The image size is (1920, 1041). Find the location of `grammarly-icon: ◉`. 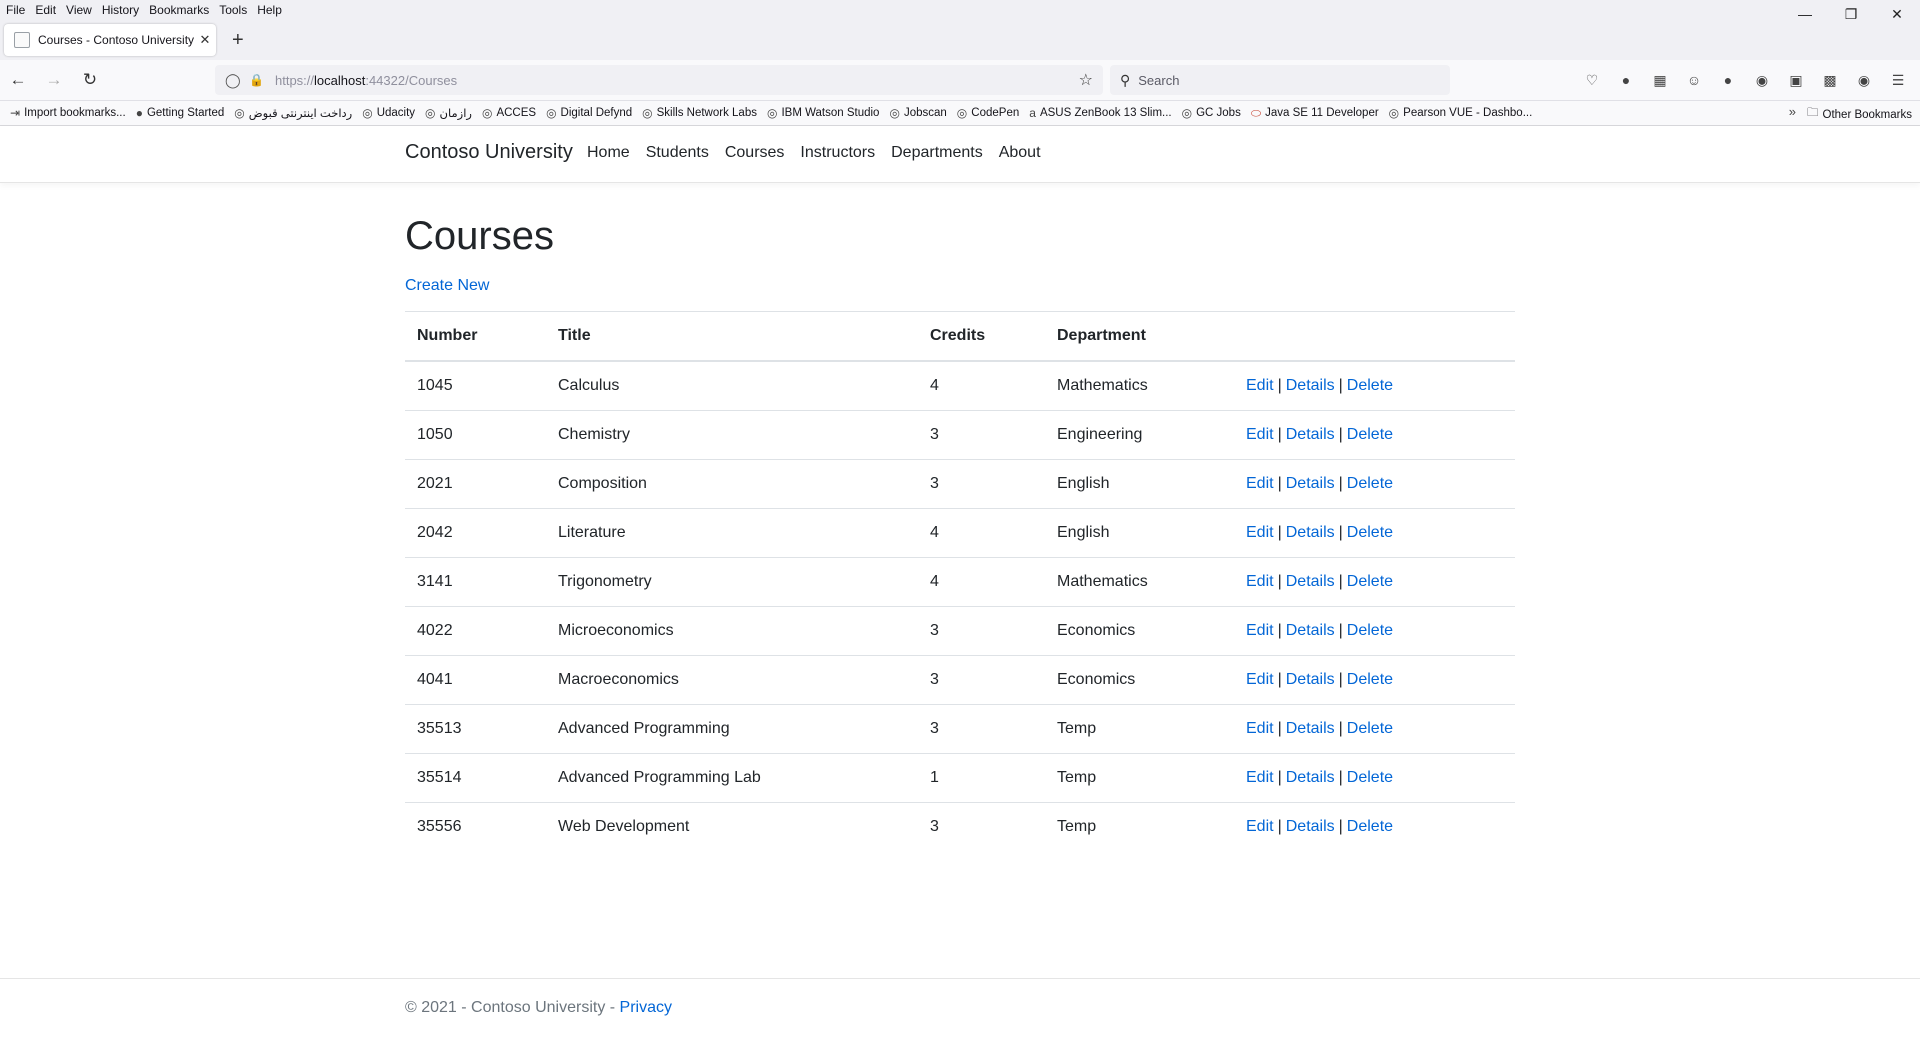

grammarly-icon: ◉ is located at coordinates (1864, 80).